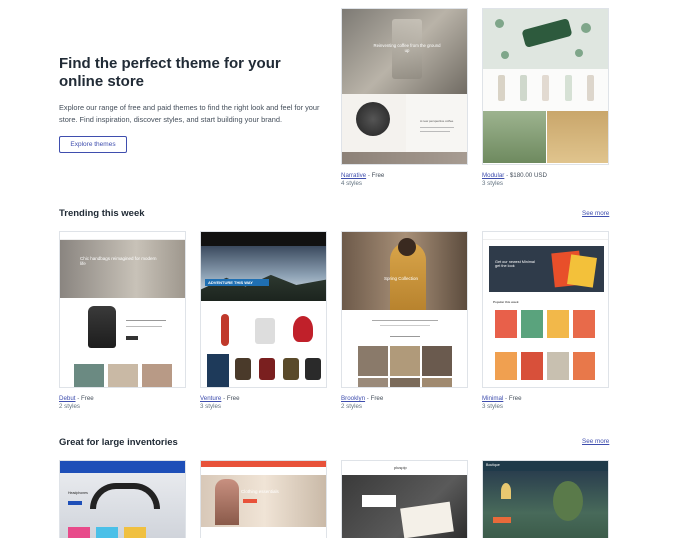 The width and height of the screenshot is (700, 538). What do you see at coordinates (545, 403) in the screenshot?
I see `theme-meta-minimal: Minimal - Free 3 styles` at bounding box center [545, 403].